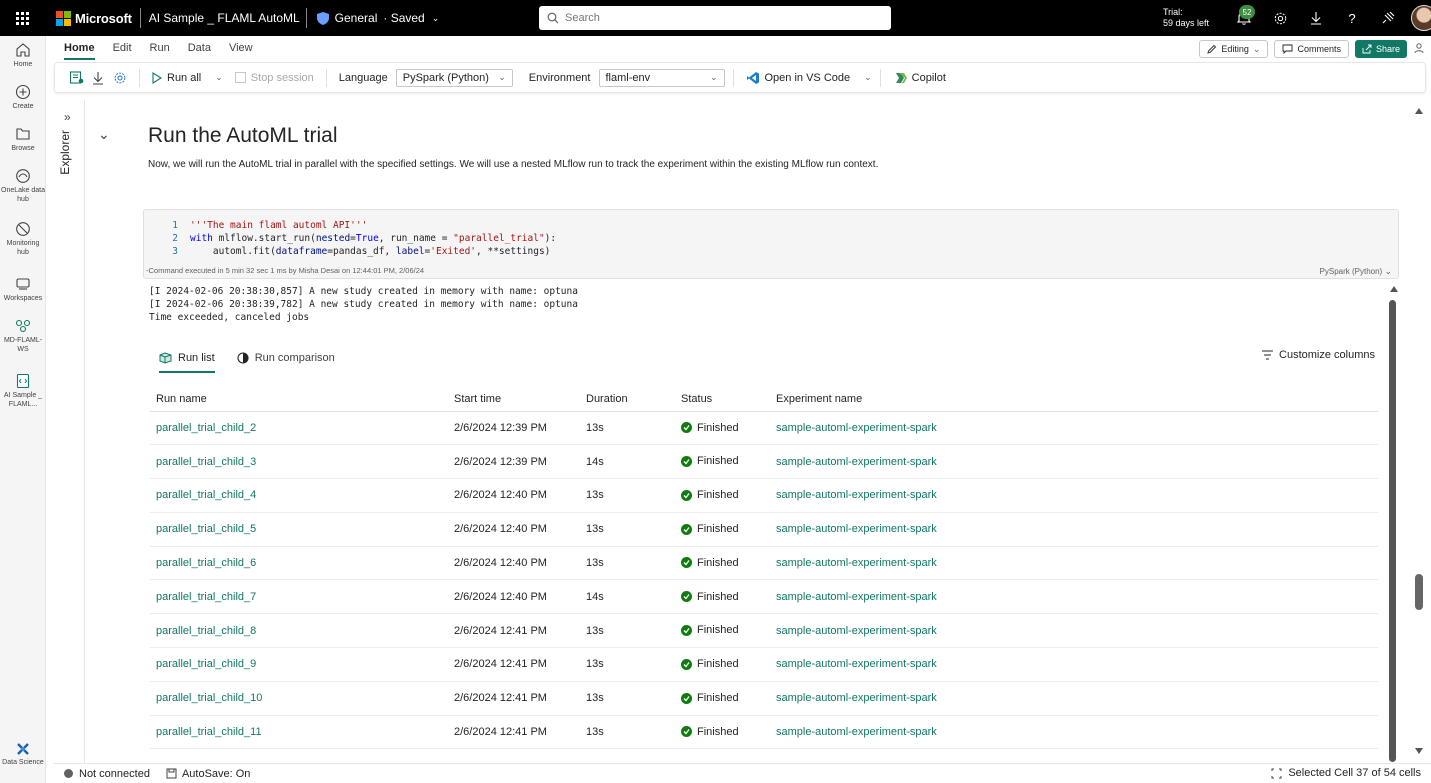 The width and height of the screenshot is (1431, 783). I want to click on download-notebook-button, so click(98, 78).